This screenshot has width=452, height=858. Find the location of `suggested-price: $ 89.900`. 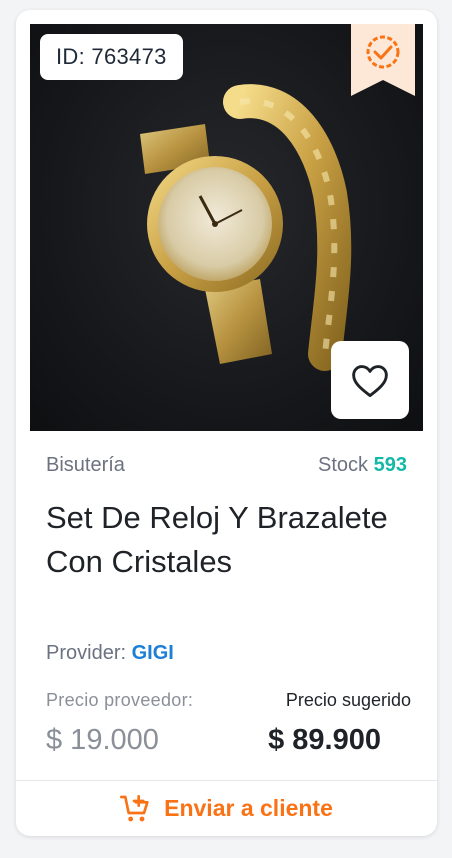

suggested-price: $ 89.900 is located at coordinates (324, 740).